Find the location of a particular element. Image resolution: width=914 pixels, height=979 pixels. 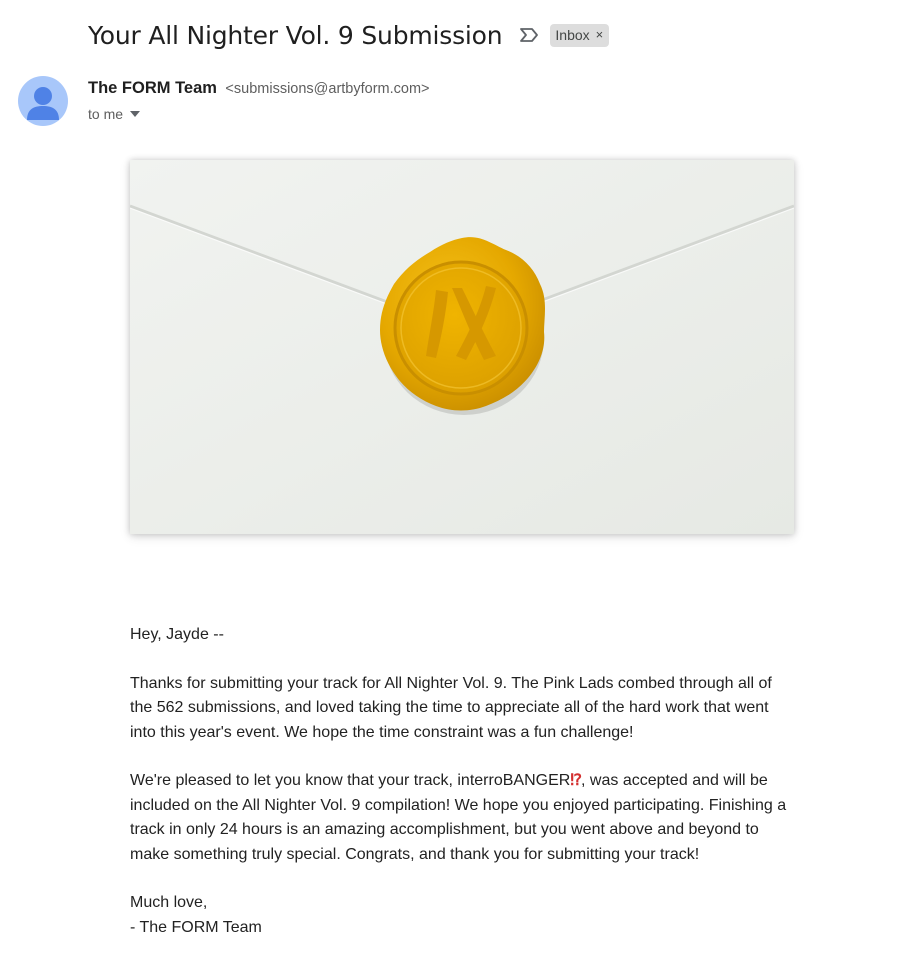

greeting: Hey, Jayde -- is located at coordinates (177, 634).